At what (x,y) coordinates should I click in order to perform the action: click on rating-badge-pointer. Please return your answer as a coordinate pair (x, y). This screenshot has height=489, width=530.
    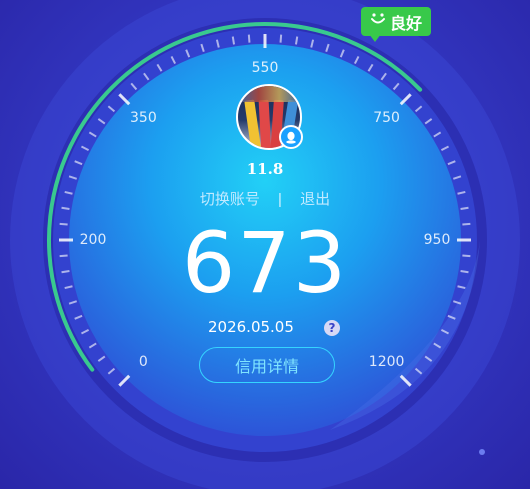
    Looking at the image, I should click on (375, 38).